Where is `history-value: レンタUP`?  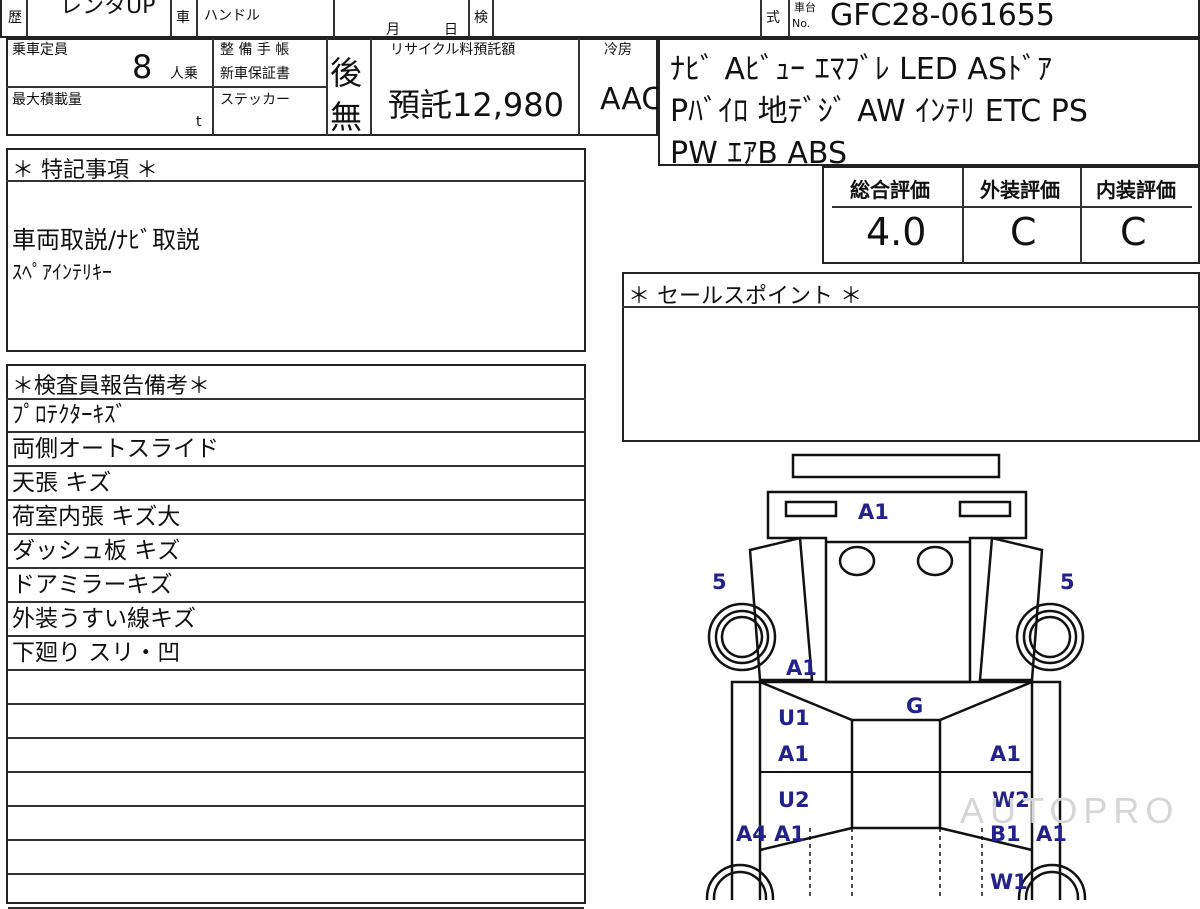 history-value: レンタUP is located at coordinates (108, 9).